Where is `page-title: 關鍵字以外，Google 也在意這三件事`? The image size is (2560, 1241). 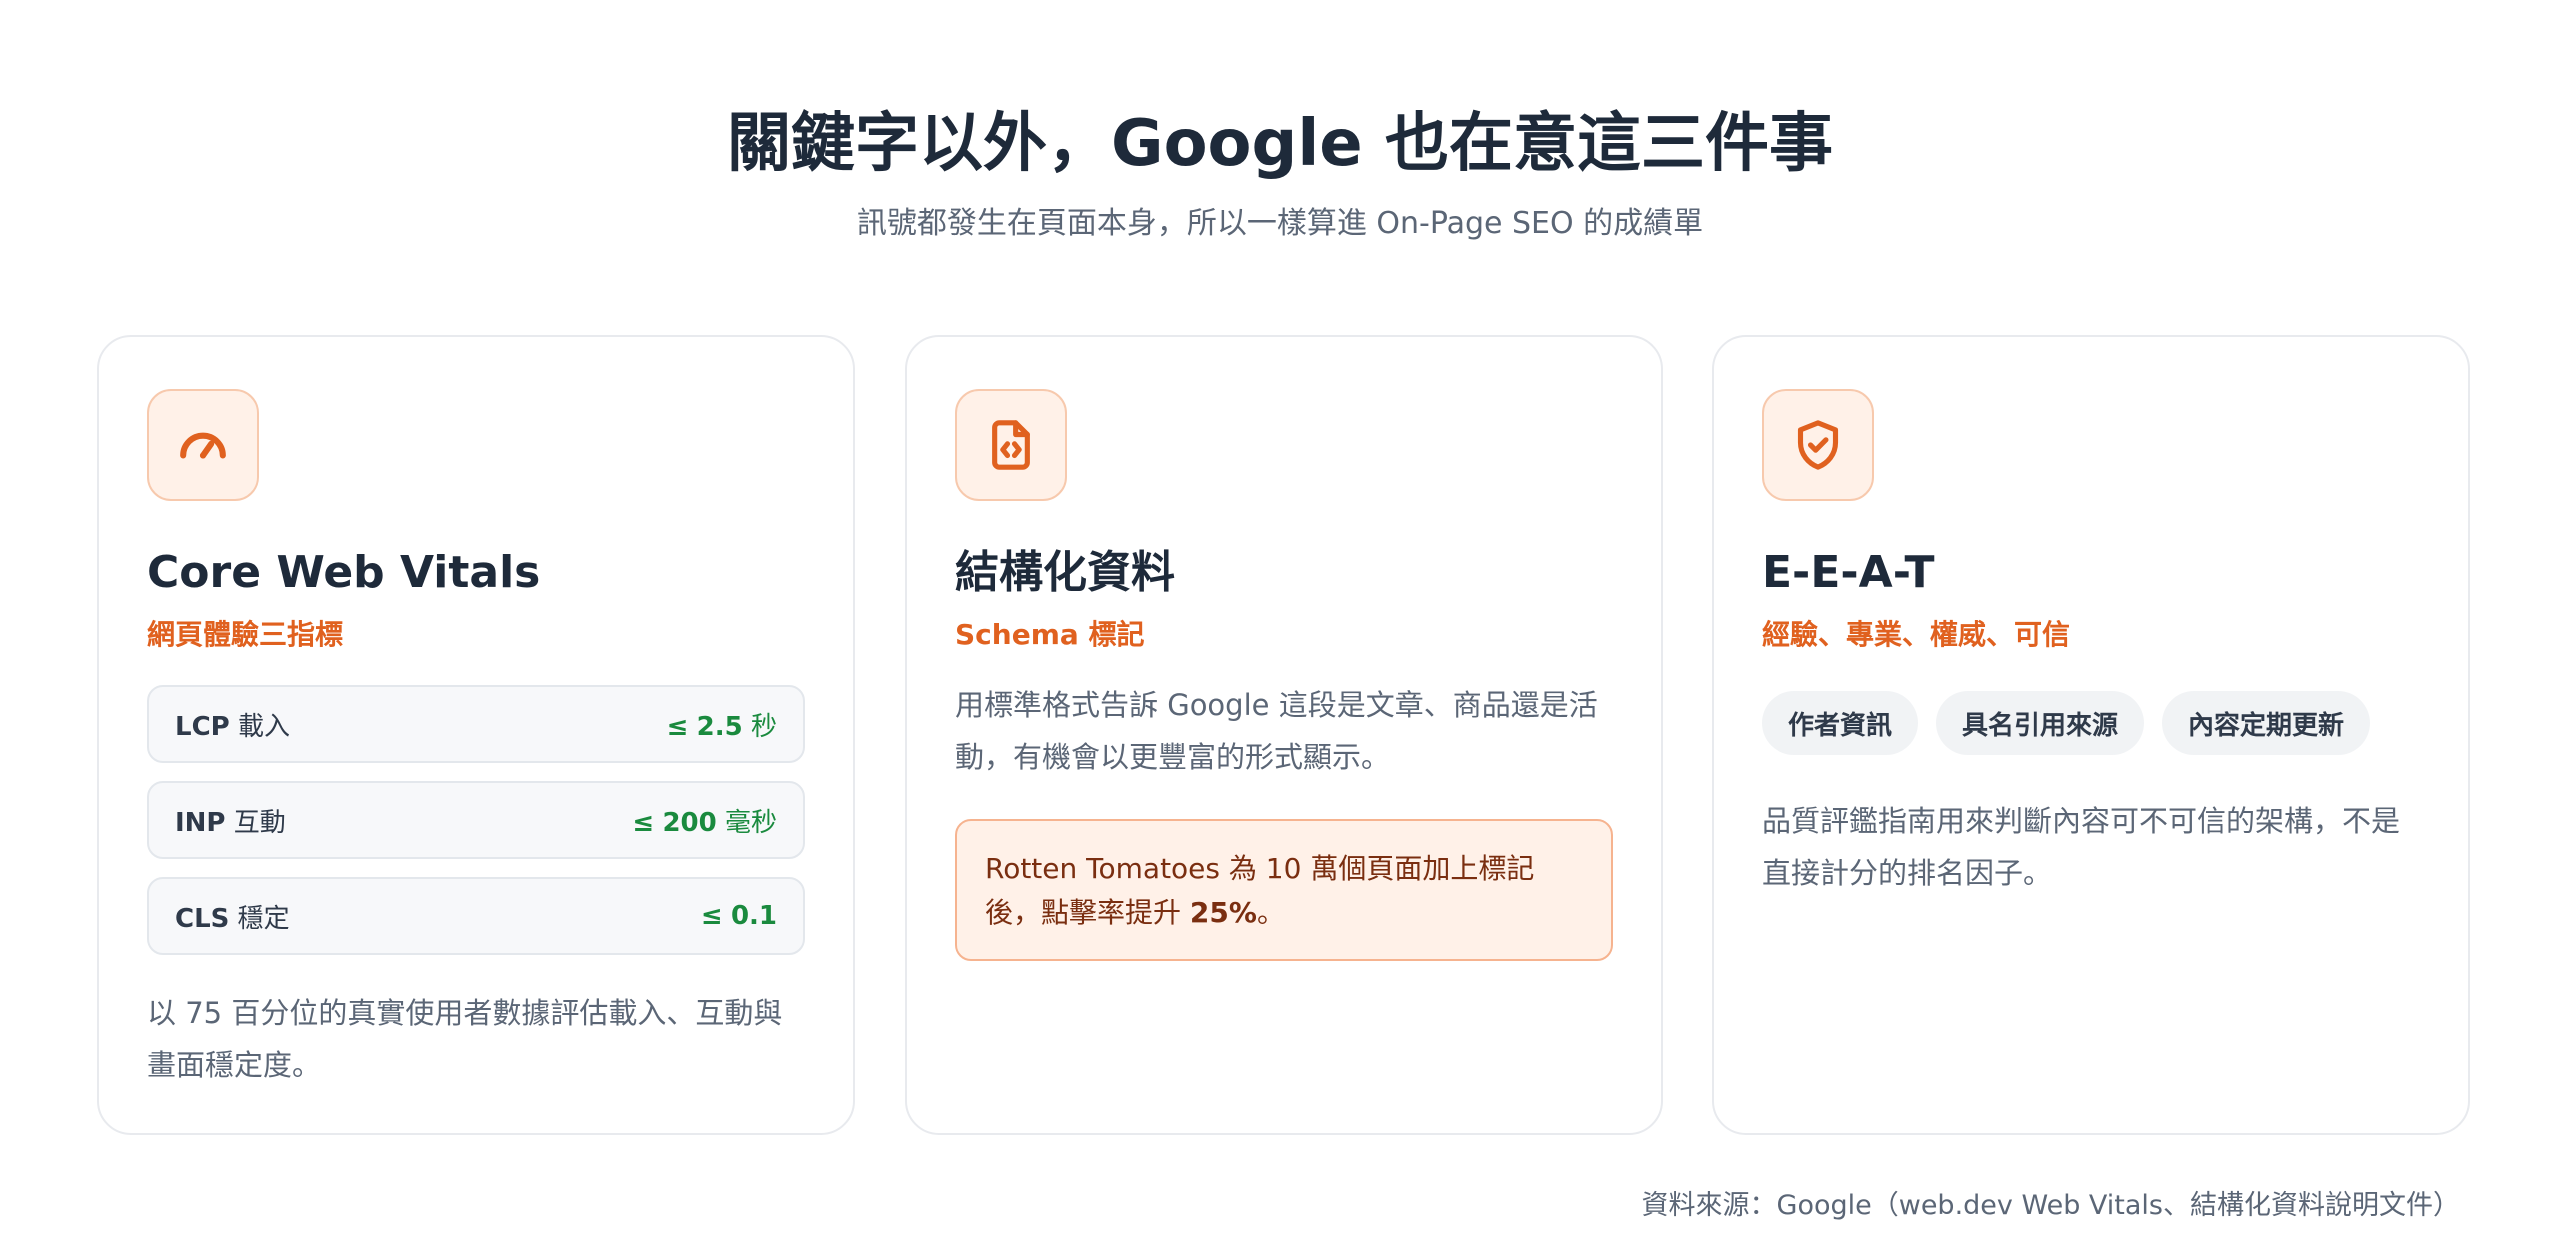
page-title: 關鍵字以外，Google 也在意這三件事 is located at coordinates (1280, 144).